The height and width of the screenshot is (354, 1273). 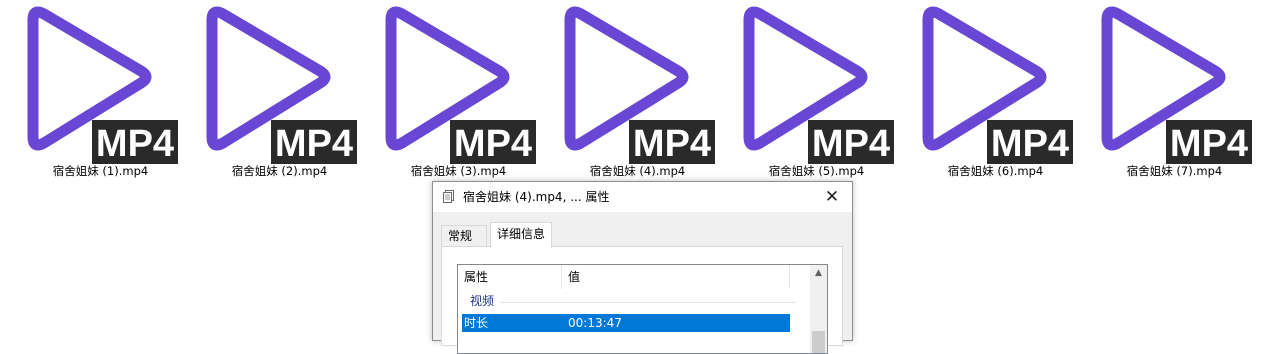 What do you see at coordinates (648, 302) in the screenshot?
I see `group-divider` at bounding box center [648, 302].